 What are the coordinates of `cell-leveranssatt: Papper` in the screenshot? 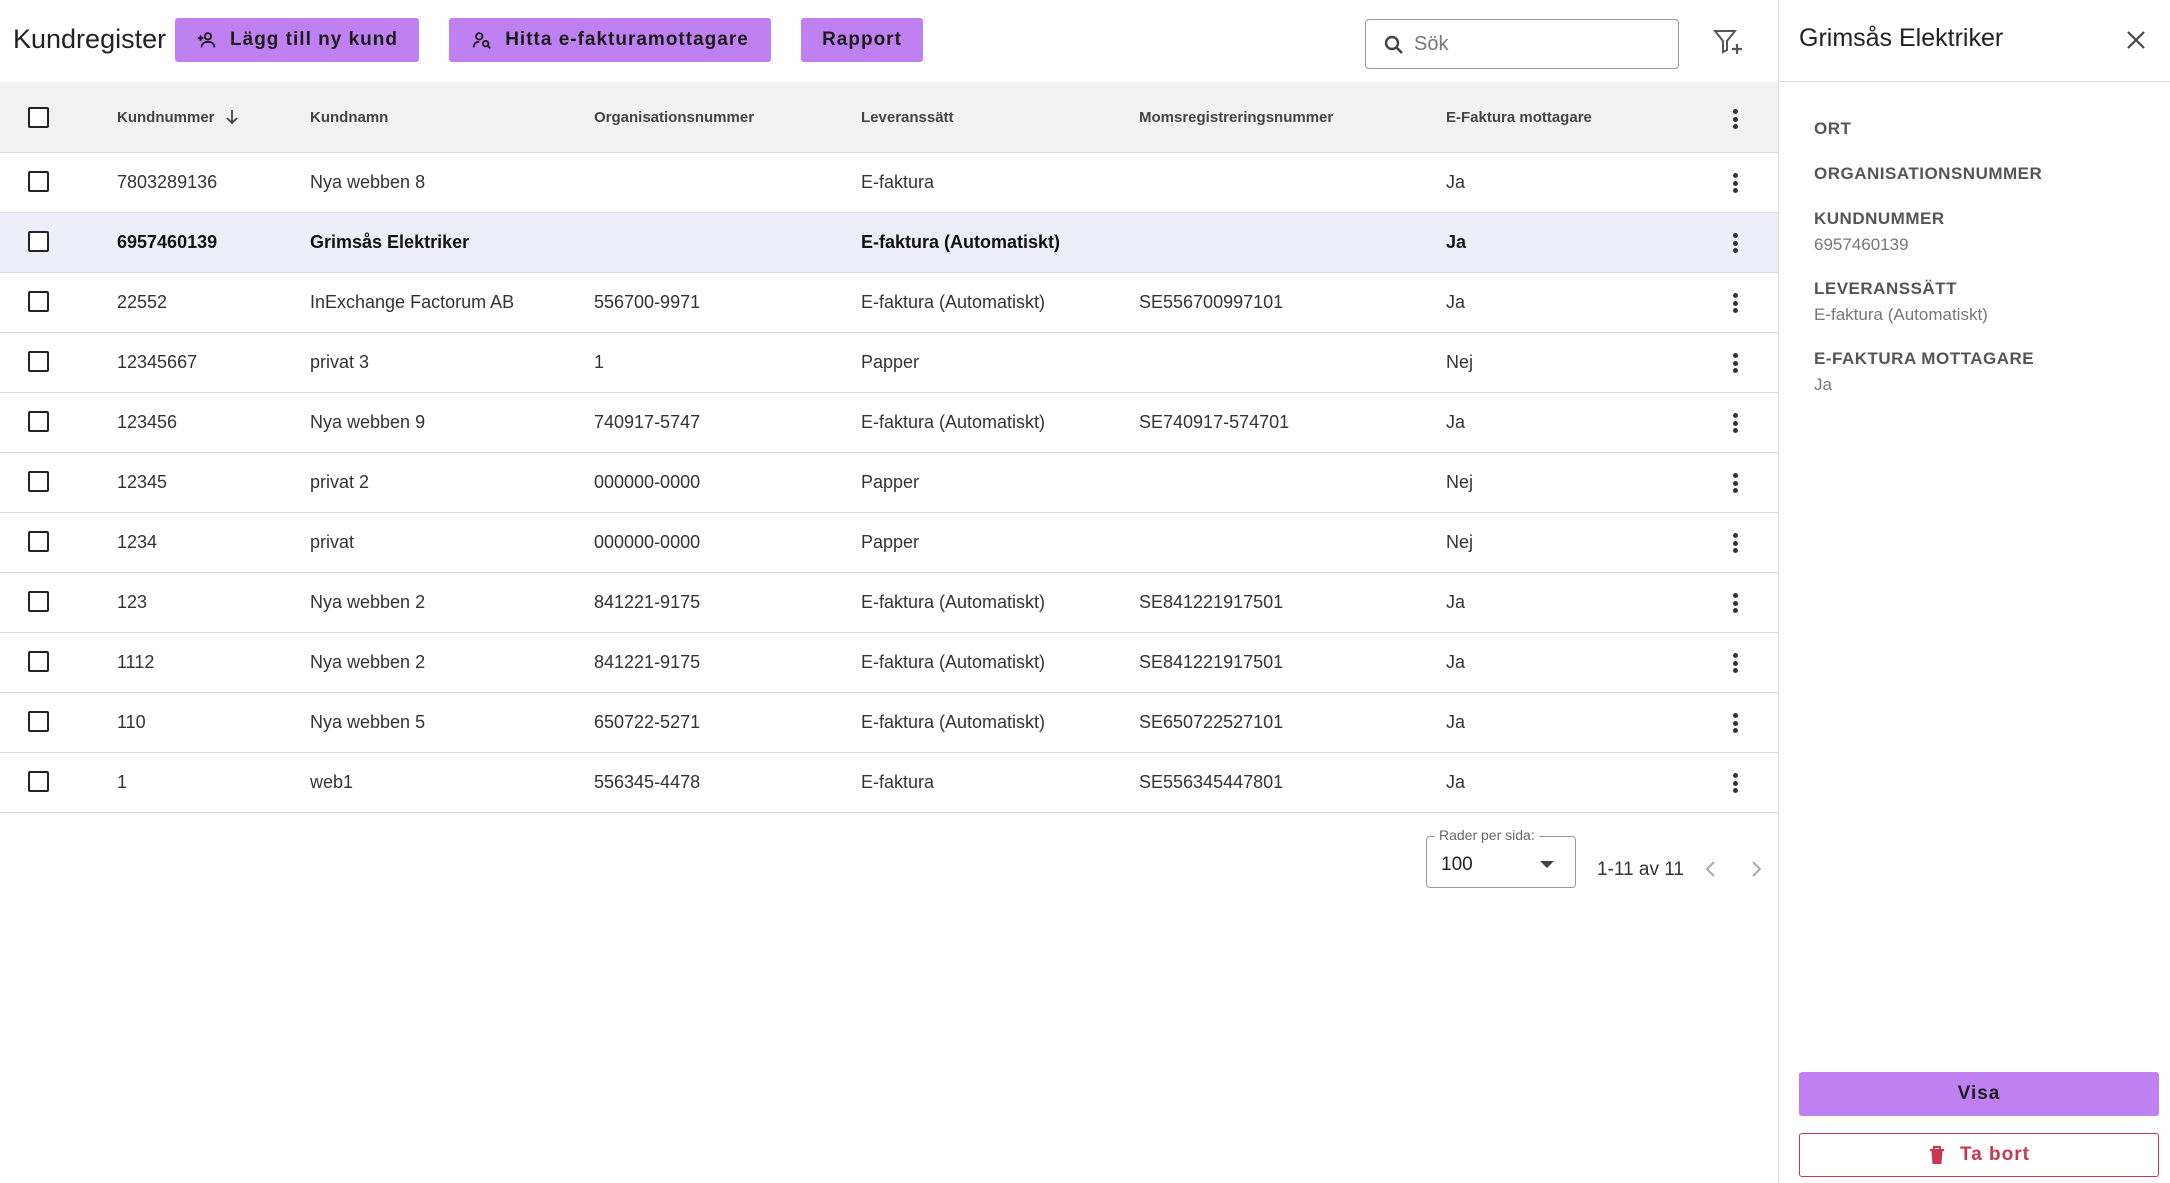 It's located at (890, 542).